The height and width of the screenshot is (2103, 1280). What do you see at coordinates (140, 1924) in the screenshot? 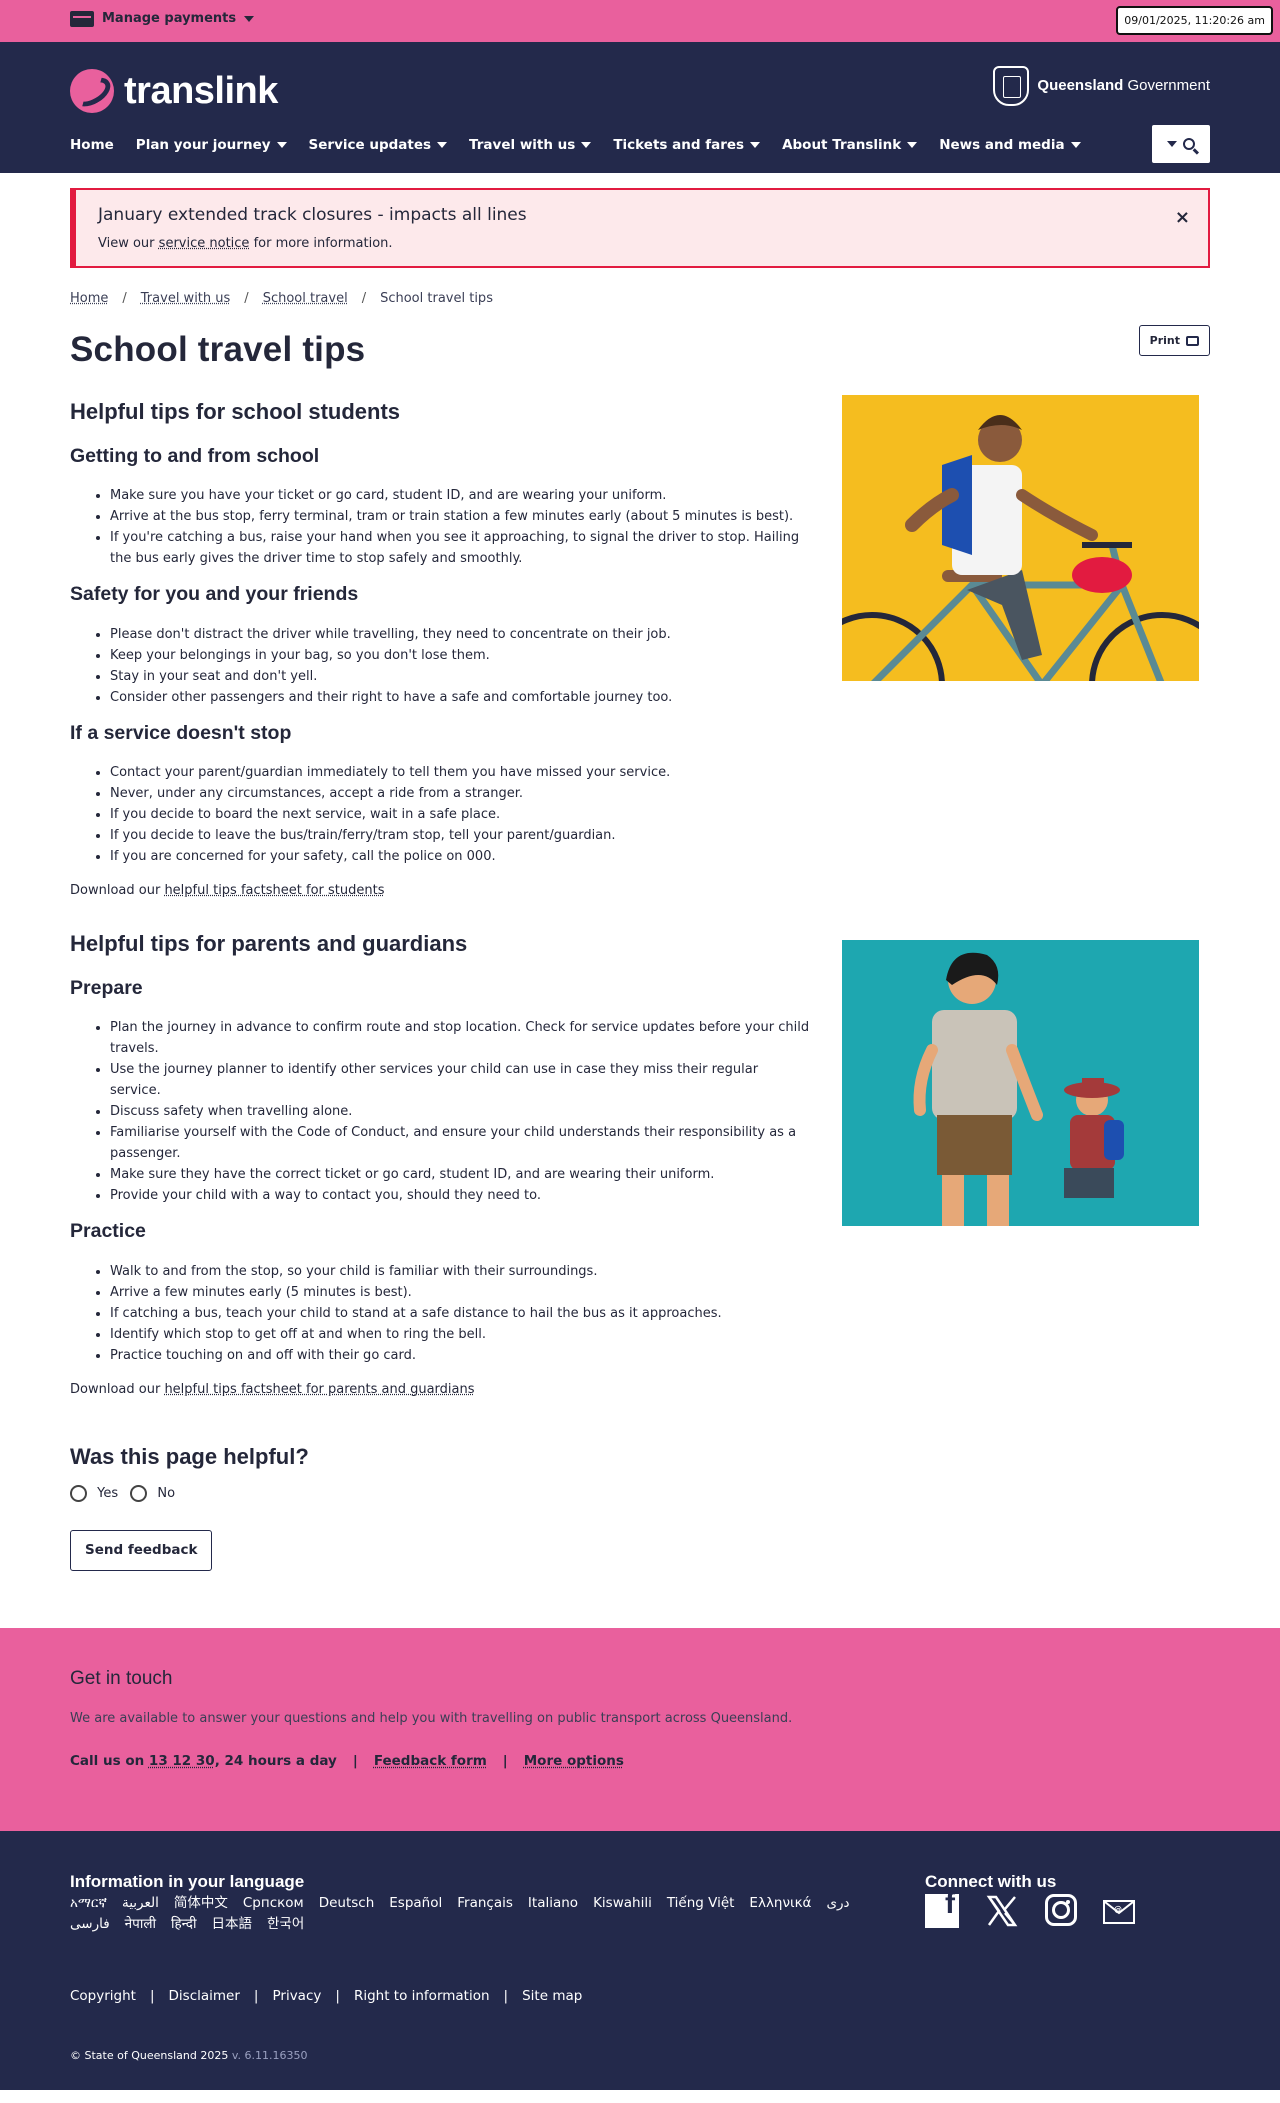
I see `language-link: नेपाली` at bounding box center [140, 1924].